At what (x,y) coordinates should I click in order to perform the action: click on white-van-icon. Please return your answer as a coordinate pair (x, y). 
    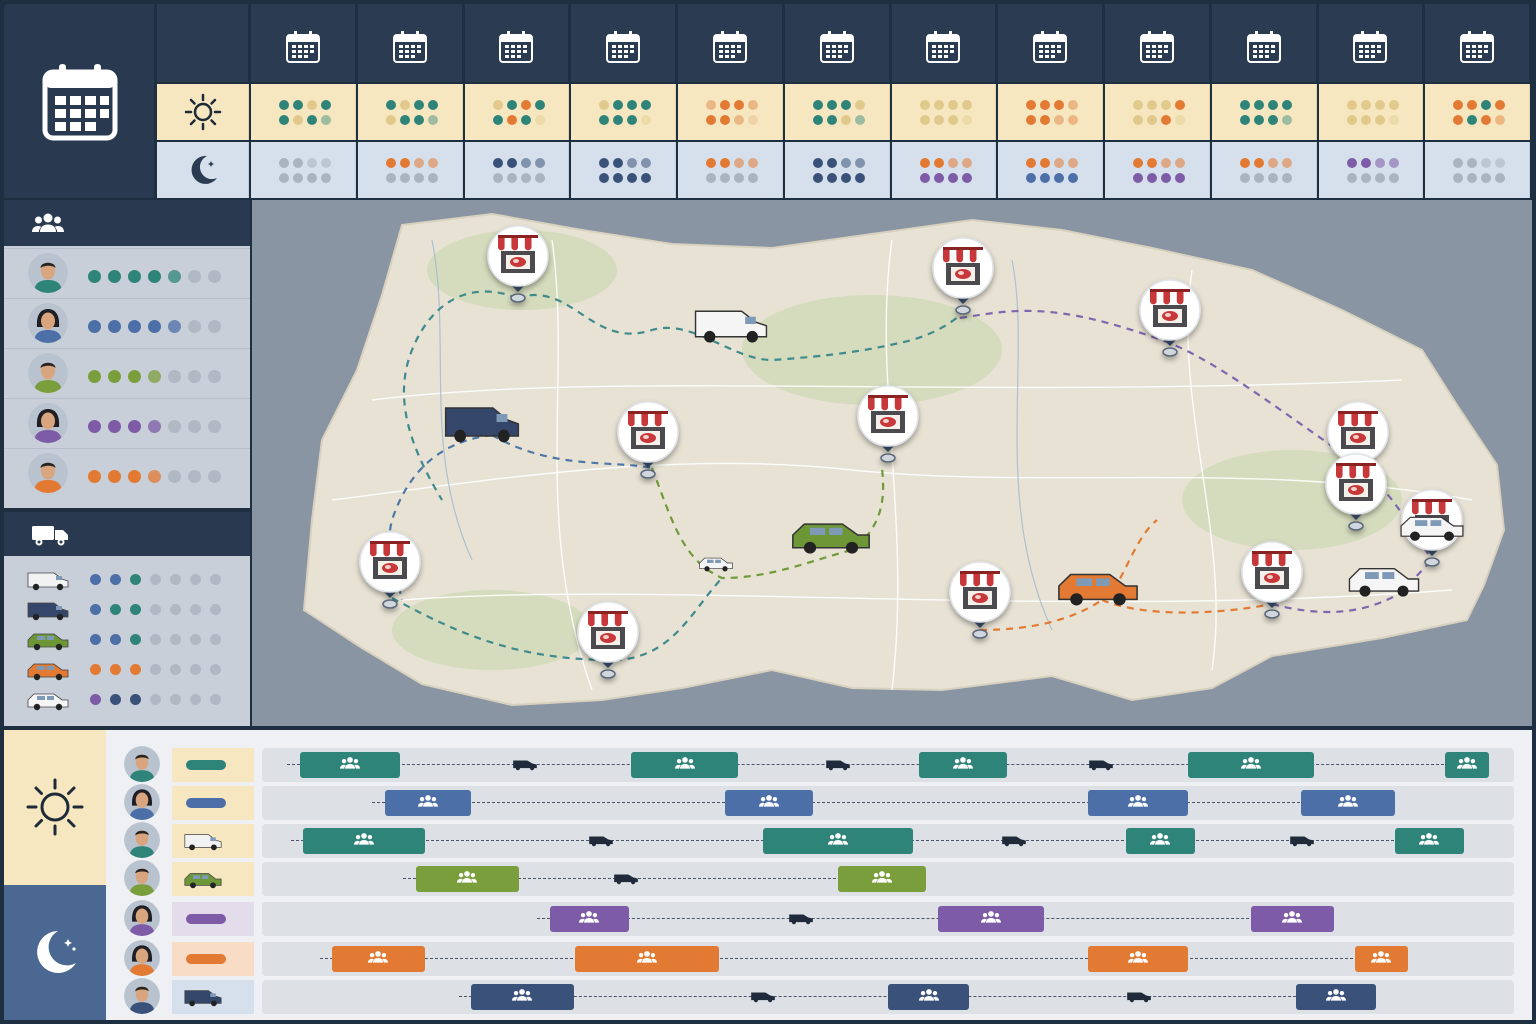
    Looking at the image, I should click on (203, 843).